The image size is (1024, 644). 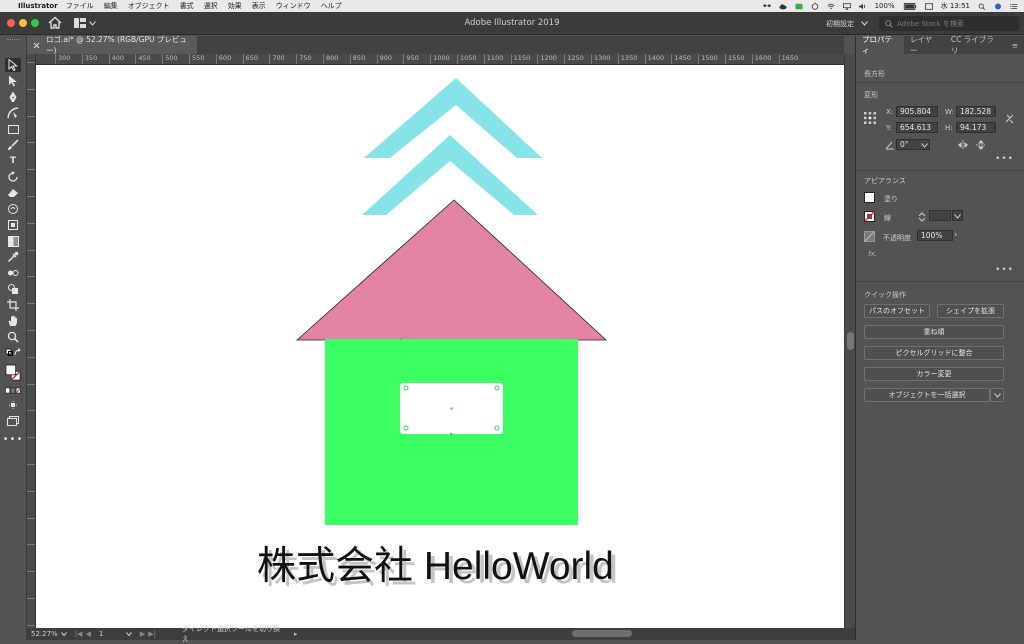 I want to click on curvature-tool, so click(x=13, y=113).